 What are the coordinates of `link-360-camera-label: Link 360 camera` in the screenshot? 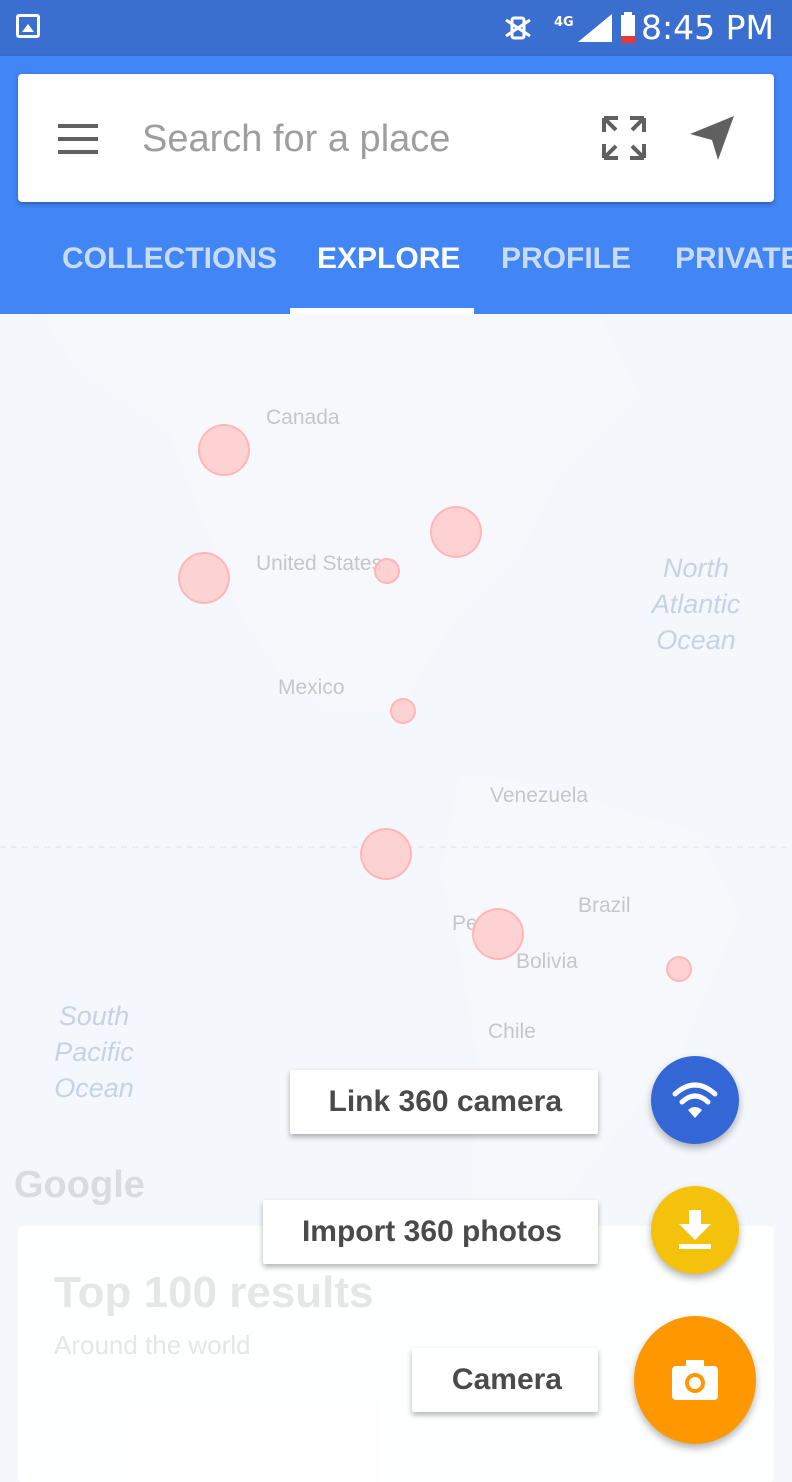 It's located at (444, 1102).